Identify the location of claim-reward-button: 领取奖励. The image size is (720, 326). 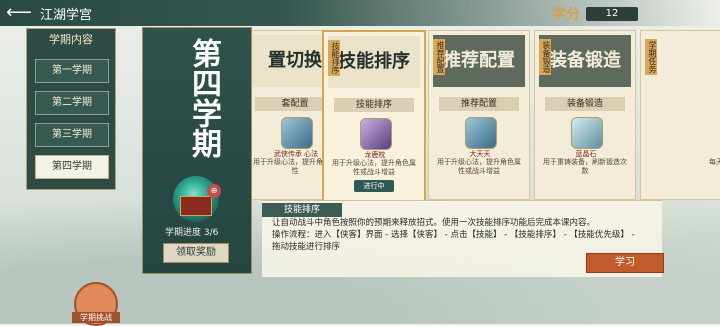
(196, 253).